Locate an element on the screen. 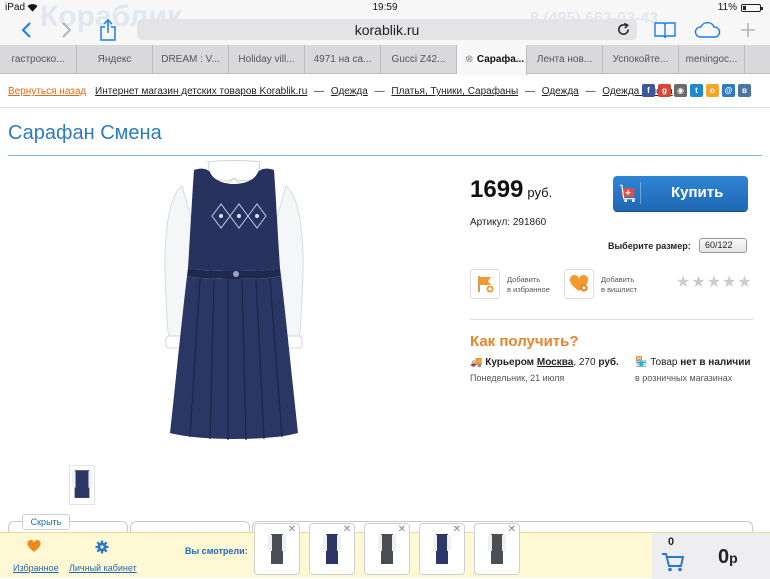 The width and height of the screenshot is (770, 579). tab-label: Яндекс is located at coordinates (114, 59).